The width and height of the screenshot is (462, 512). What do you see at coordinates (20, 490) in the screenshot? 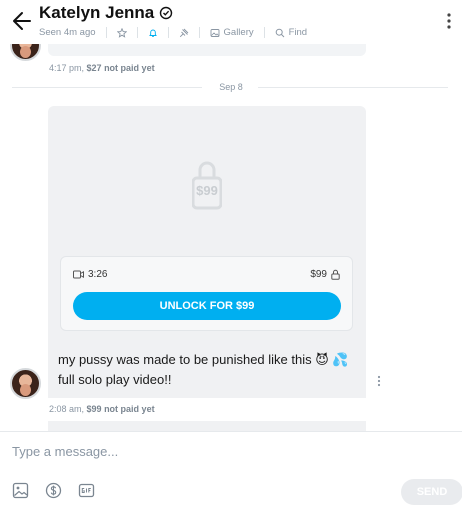
I see `image-icon` at bounding box center [20, 490].